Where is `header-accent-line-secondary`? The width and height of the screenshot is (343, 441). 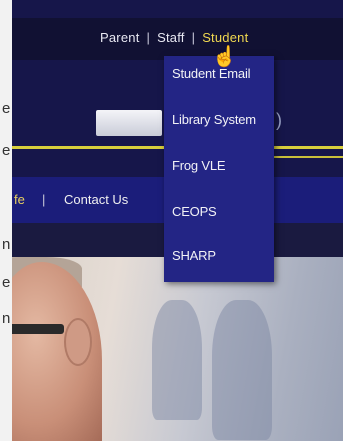 header-accent-line-secondary is located at coordinates (305, 157).